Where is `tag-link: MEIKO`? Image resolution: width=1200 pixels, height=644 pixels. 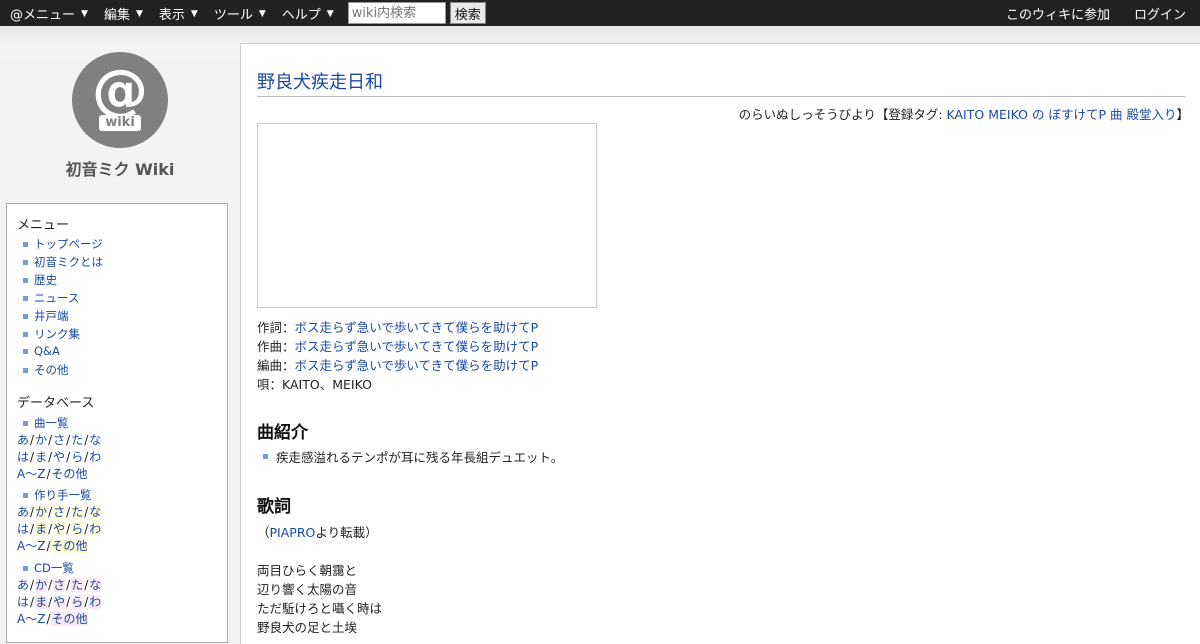
tag-link: MEIKO is located at coordinates (1008, 114).